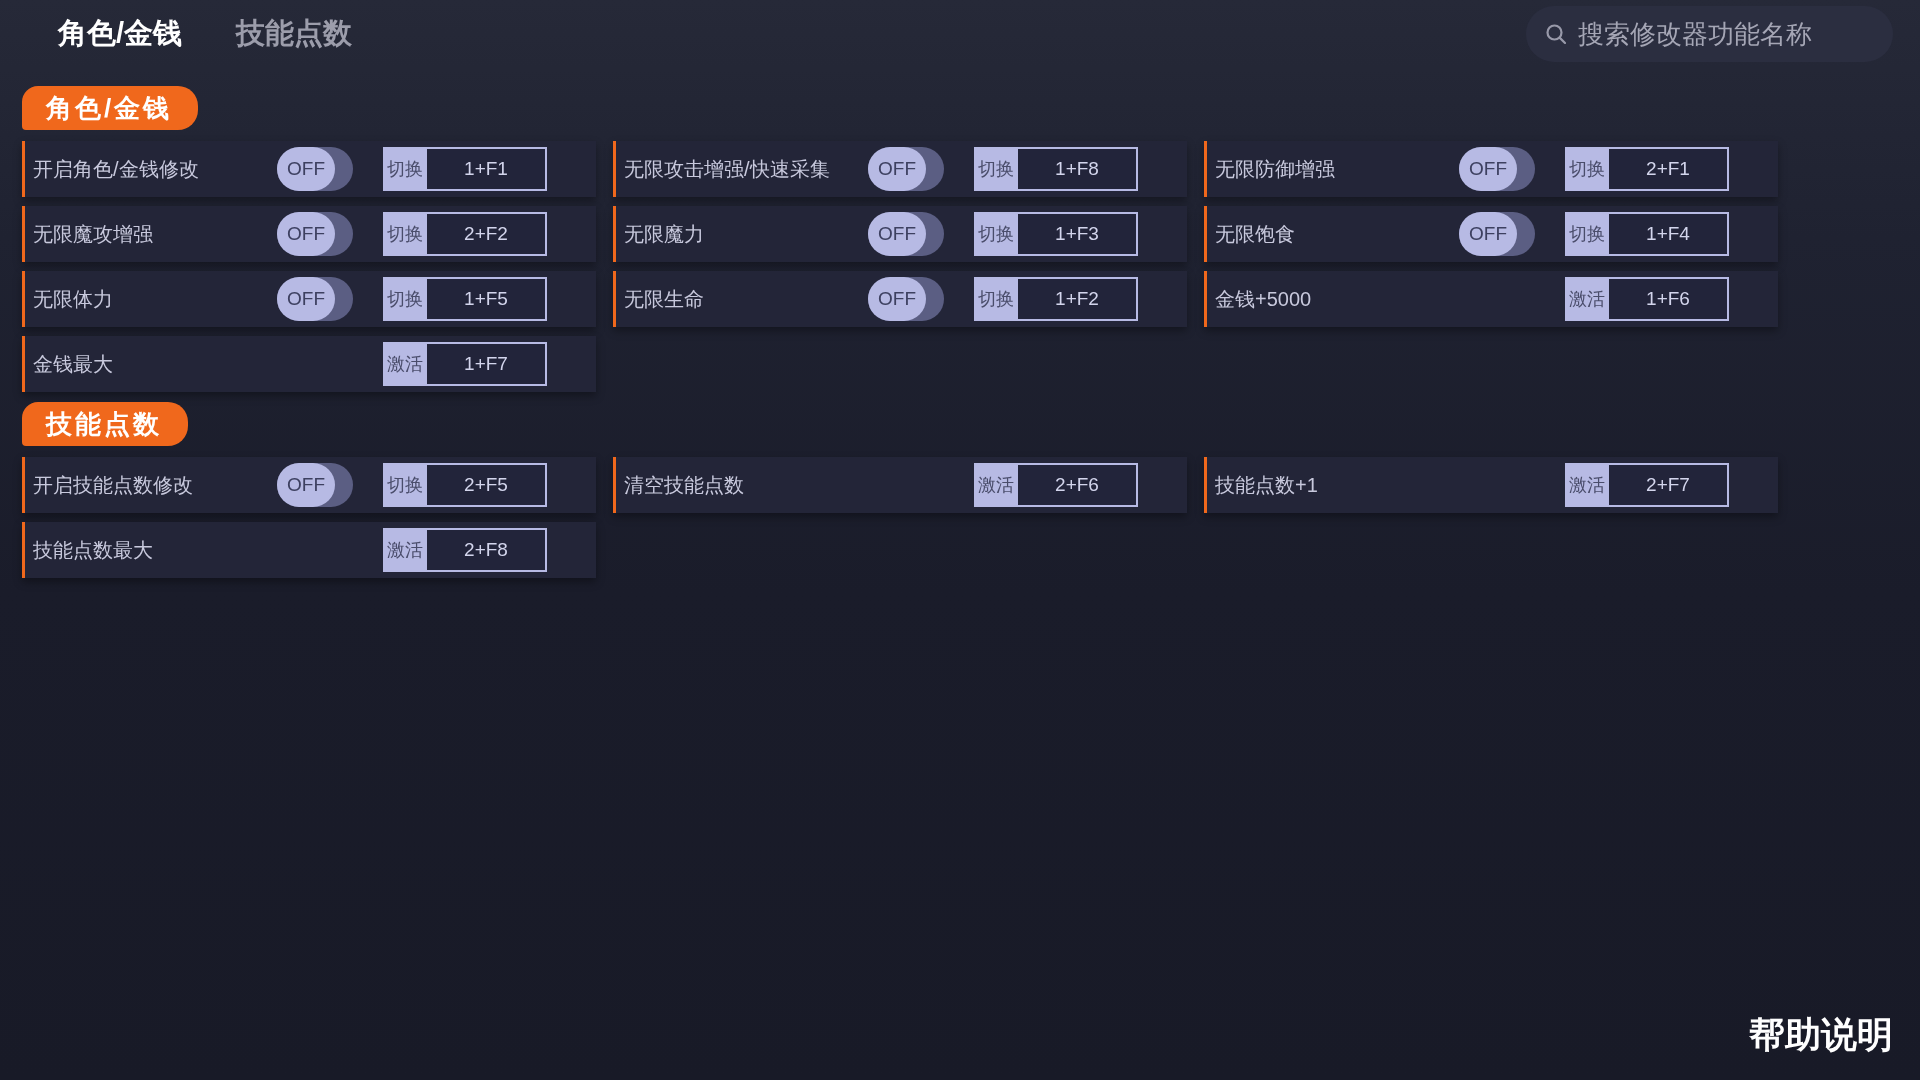 The height and width of the screenshot is (1080, 1920). I want to click on option-label: 开启角色/金钱修改, so click(116, 169).